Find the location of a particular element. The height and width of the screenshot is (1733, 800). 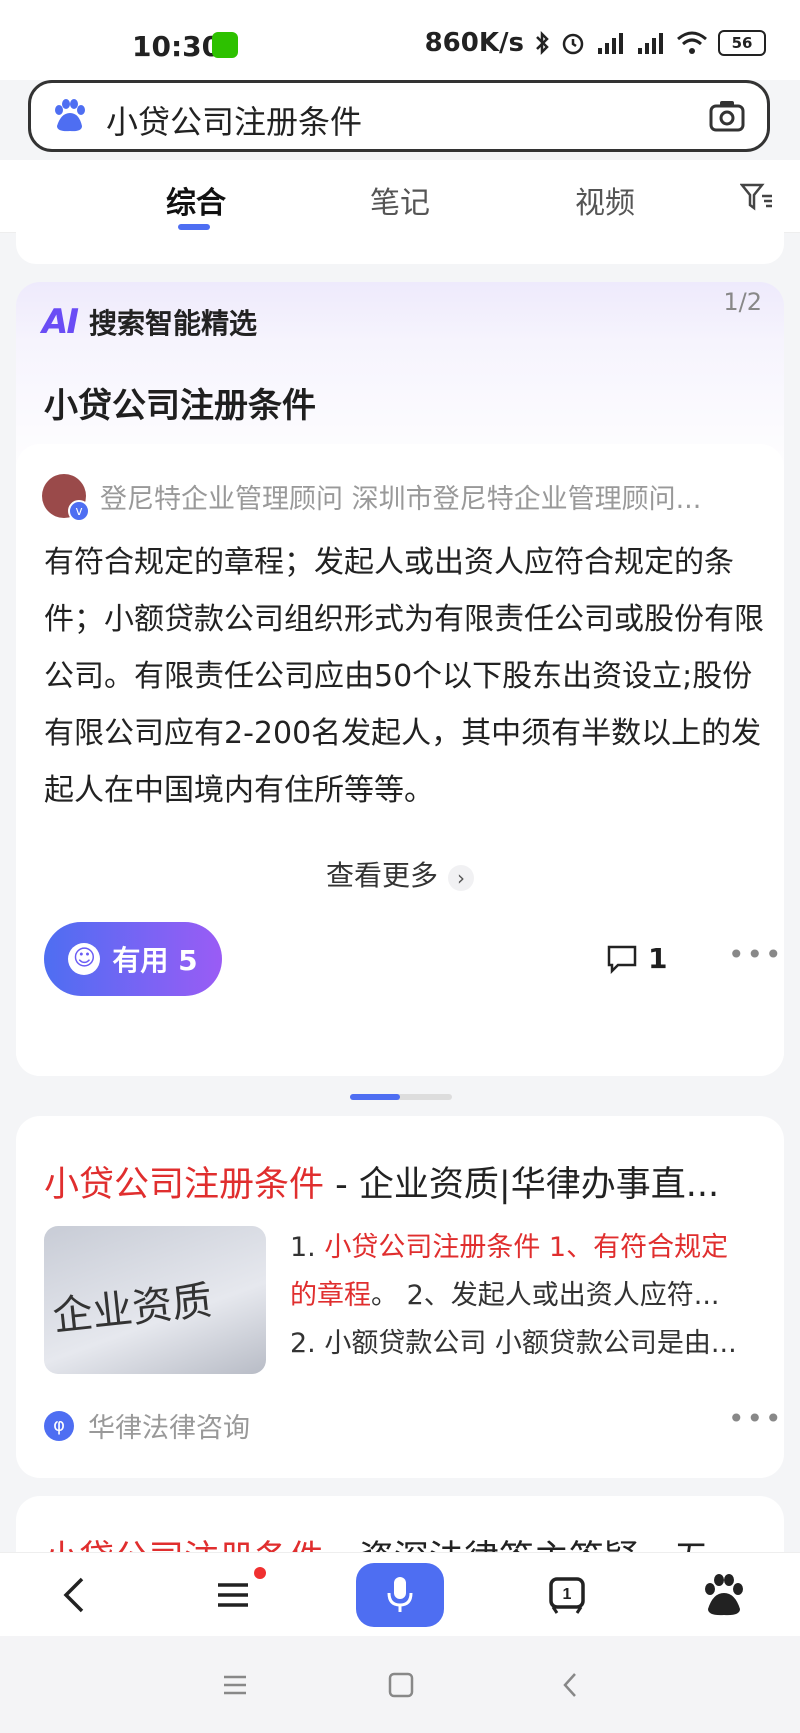

smiley-icon: ☺ is located at coordinates (84, 959).